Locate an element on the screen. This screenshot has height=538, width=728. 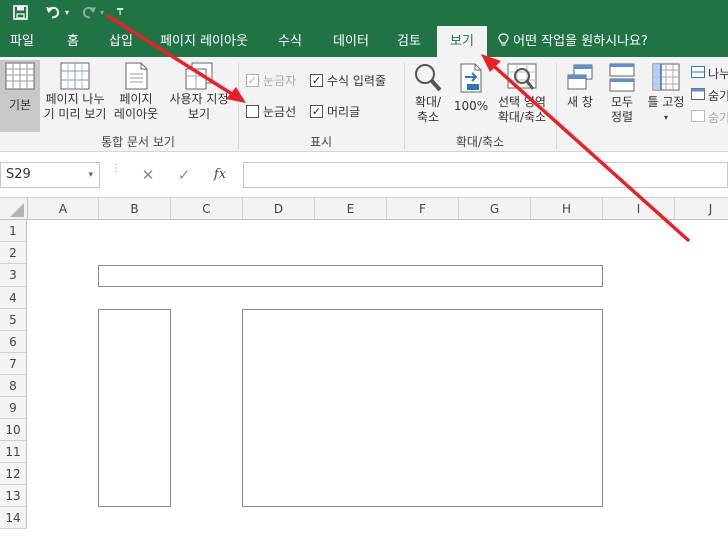
ruler-label: 눈금자 is located at coordinates (280, 81).